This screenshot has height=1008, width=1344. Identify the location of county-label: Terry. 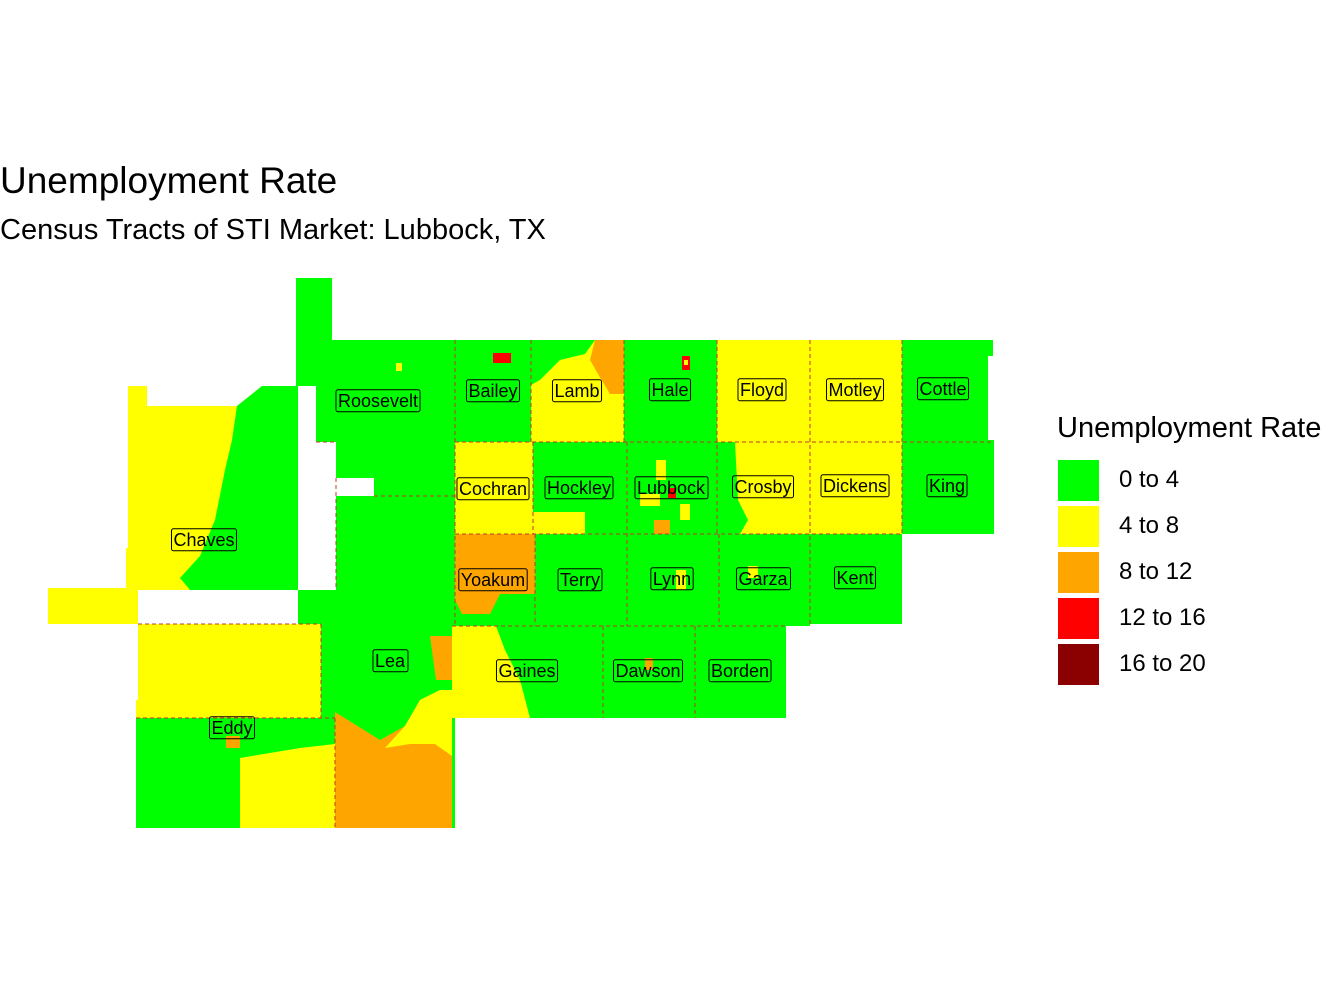
(580, 580).